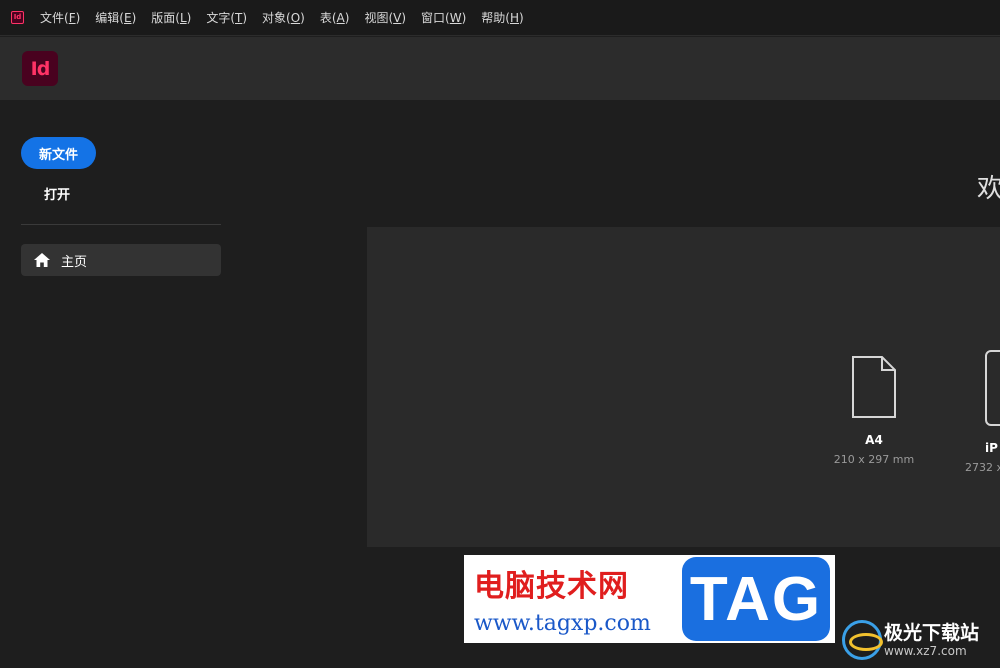 This screenshot has height=668, width=1000. I want to click on menu-layout-key: L, so click(183, 18).